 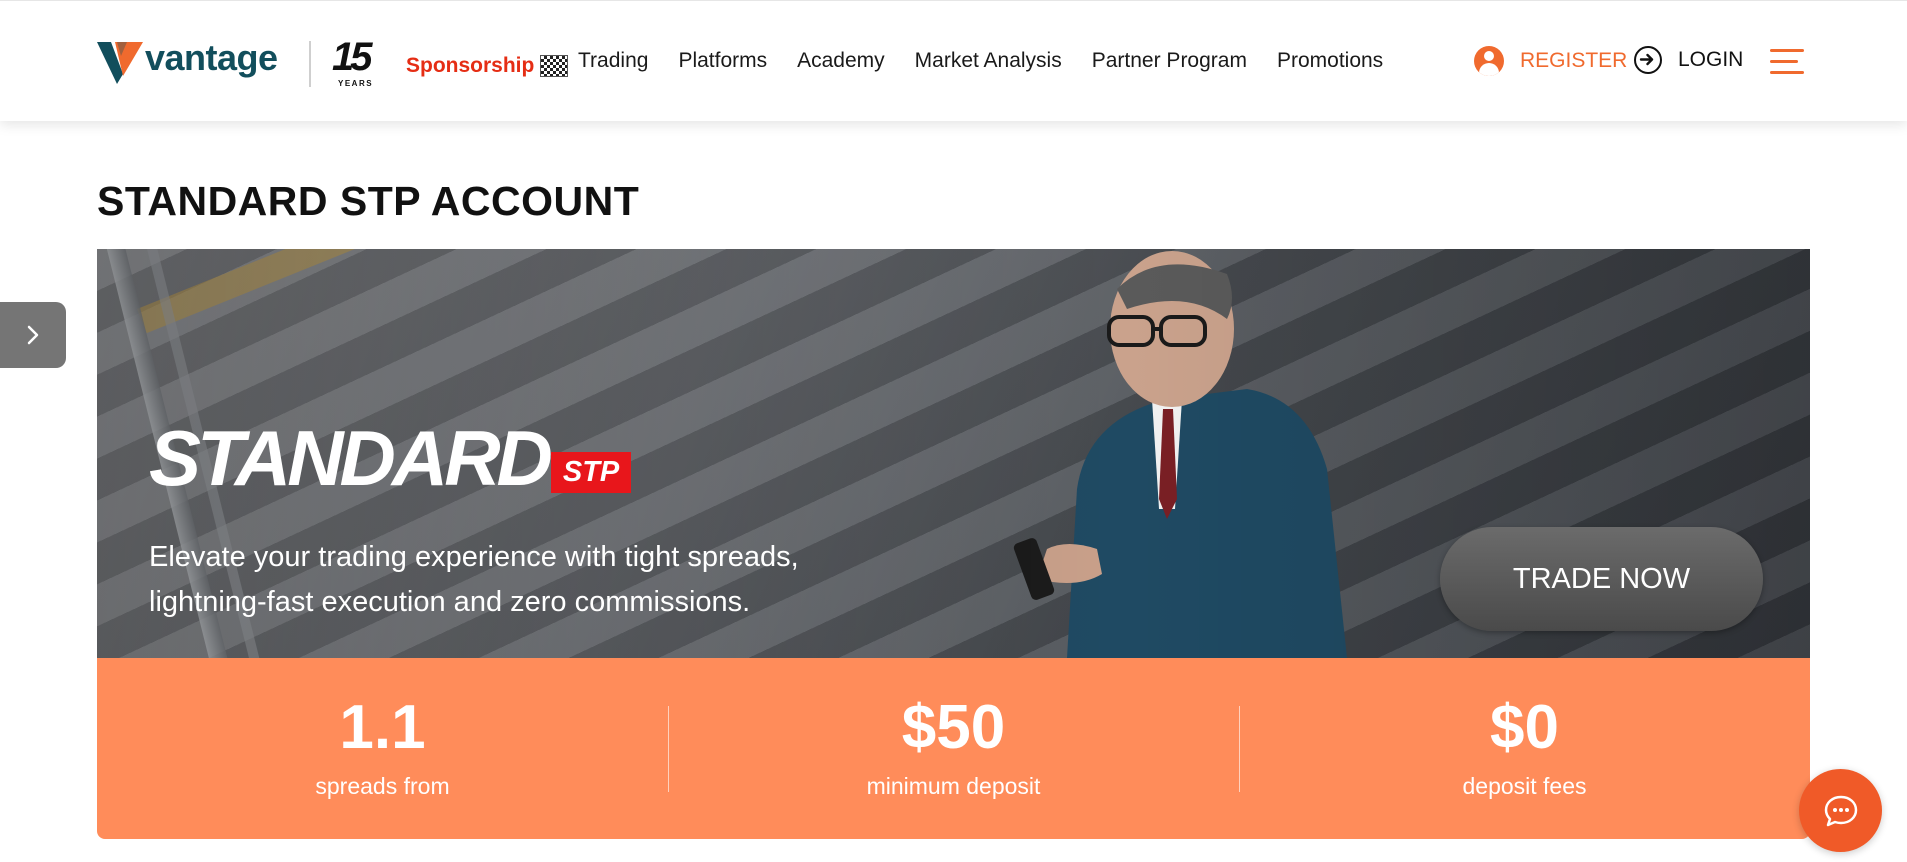 I want to click on stat-value: $50, so click(x=953, y=727).